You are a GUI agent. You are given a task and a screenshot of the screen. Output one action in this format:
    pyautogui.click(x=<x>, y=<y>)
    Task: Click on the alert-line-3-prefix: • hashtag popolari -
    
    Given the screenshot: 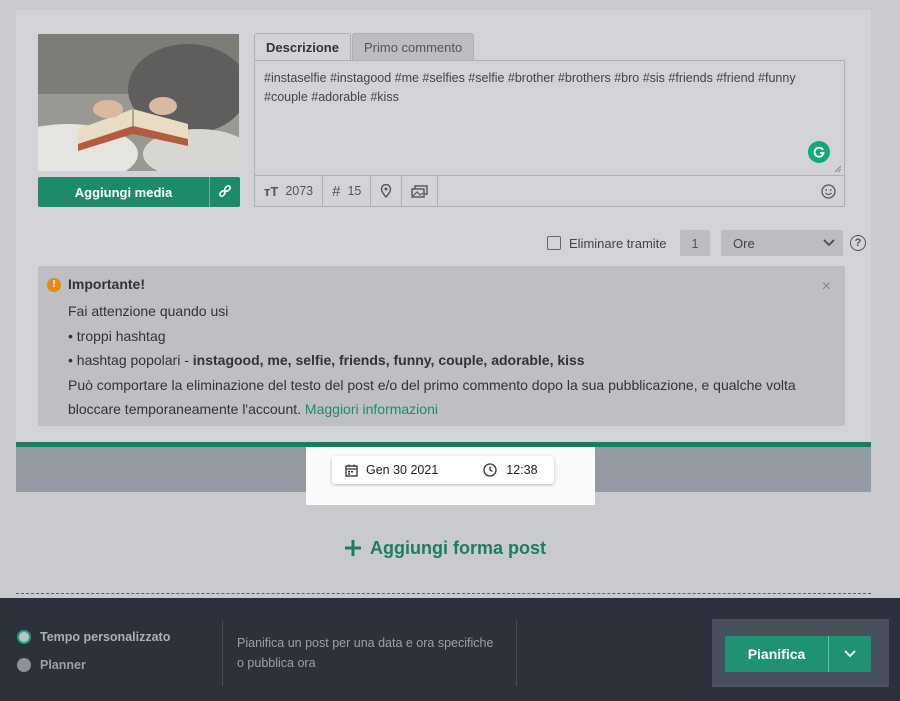 What is the action you would take?
    pyautogui.click(x=130, y=360)
    